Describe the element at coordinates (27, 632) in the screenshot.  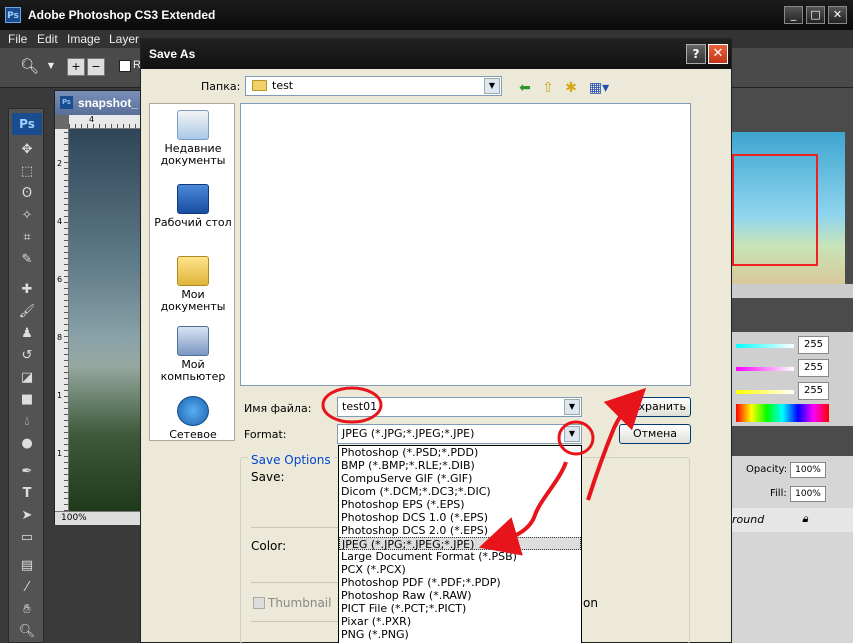
I see `zoom-tool-box-icon: 🔍︎` at that location.